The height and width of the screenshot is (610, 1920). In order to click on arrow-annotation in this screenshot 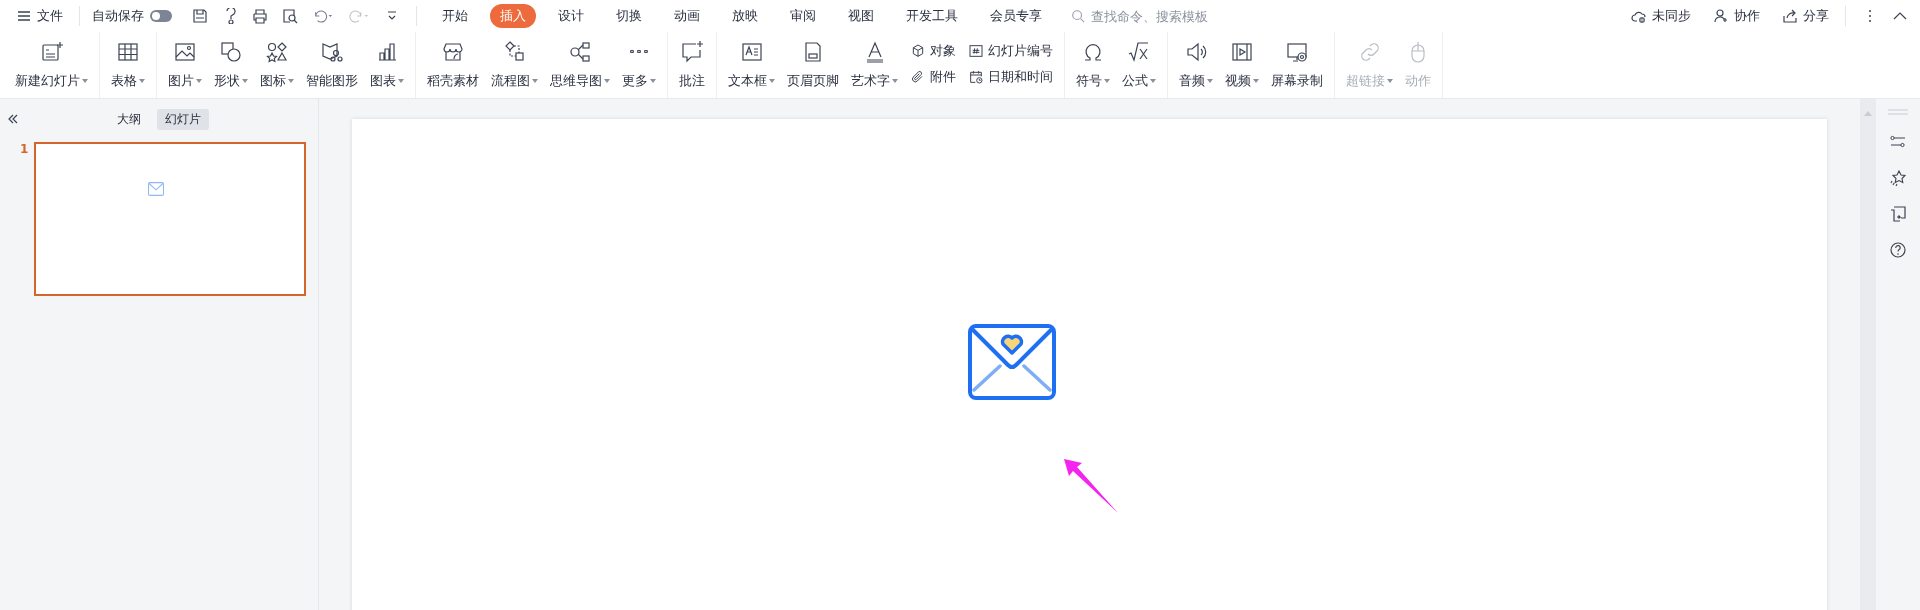, I will do `click(1091, 486)`.